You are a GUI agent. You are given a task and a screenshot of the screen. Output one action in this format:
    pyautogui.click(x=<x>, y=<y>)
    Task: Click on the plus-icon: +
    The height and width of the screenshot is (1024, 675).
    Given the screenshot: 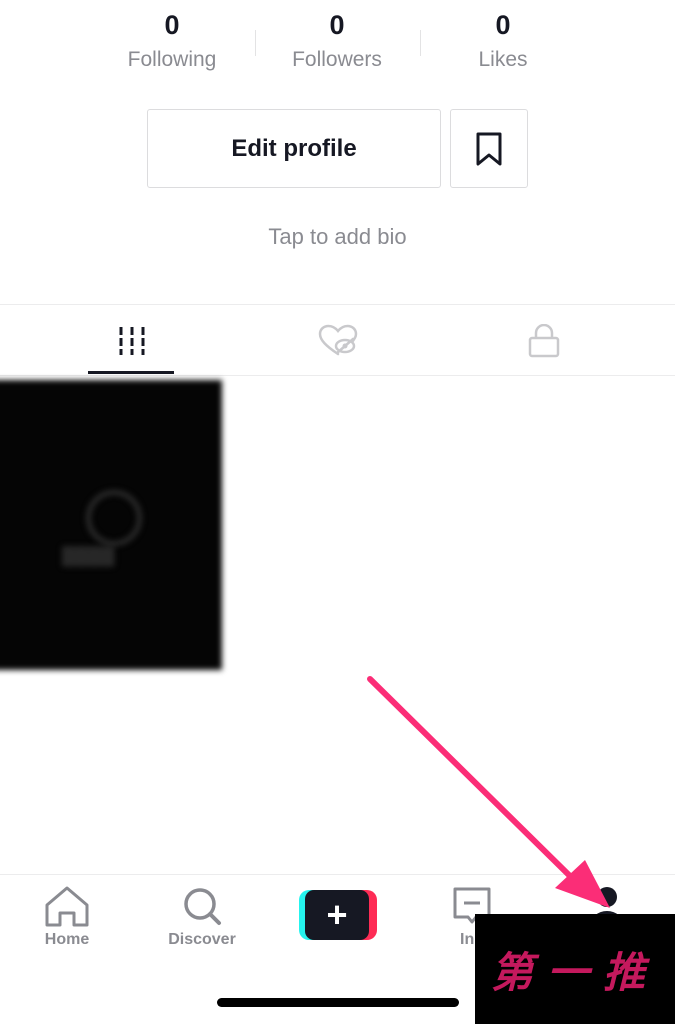 What is the action you would take?
    pyautogui.click(x=337, y=915)
    